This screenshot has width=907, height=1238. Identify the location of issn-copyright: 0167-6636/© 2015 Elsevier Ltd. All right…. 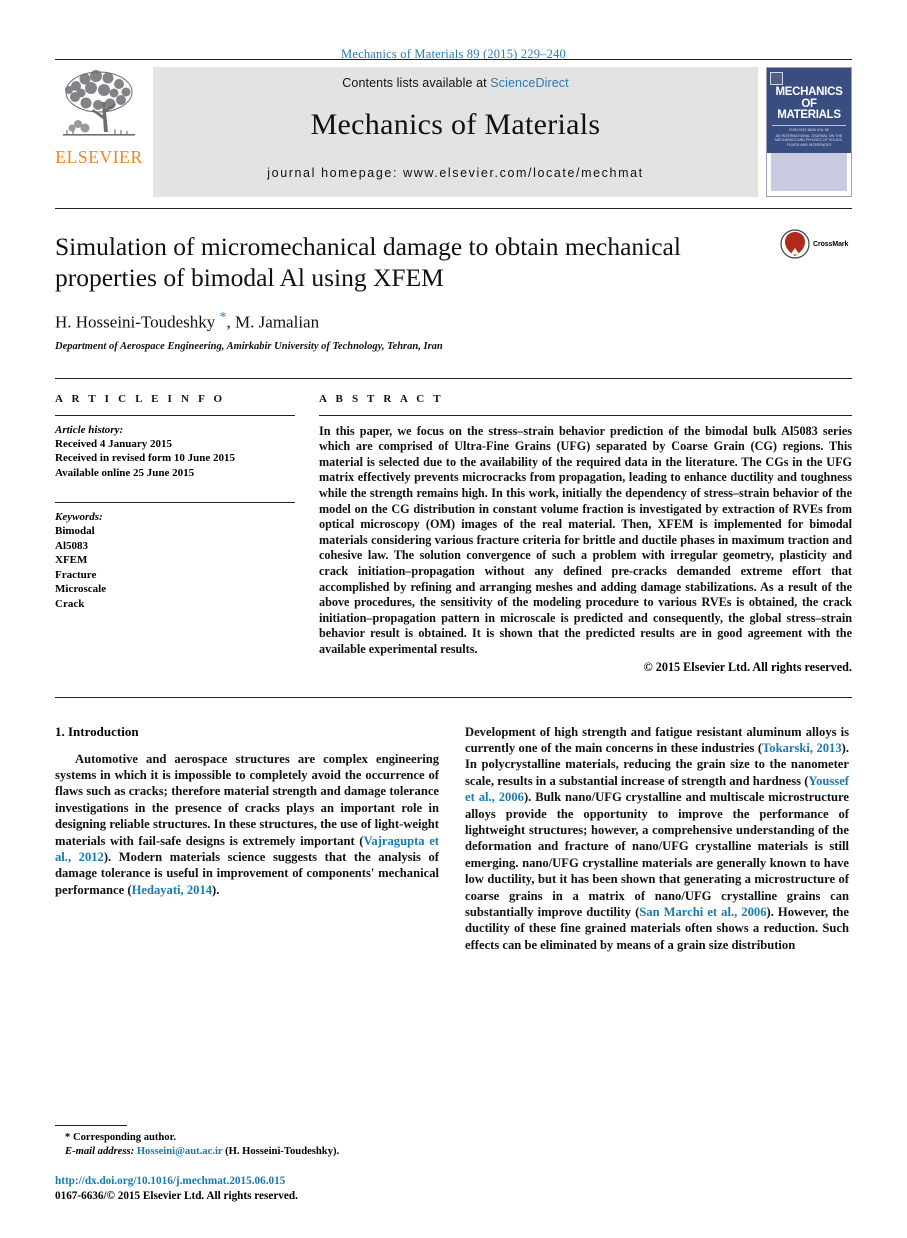
(176, 1196).